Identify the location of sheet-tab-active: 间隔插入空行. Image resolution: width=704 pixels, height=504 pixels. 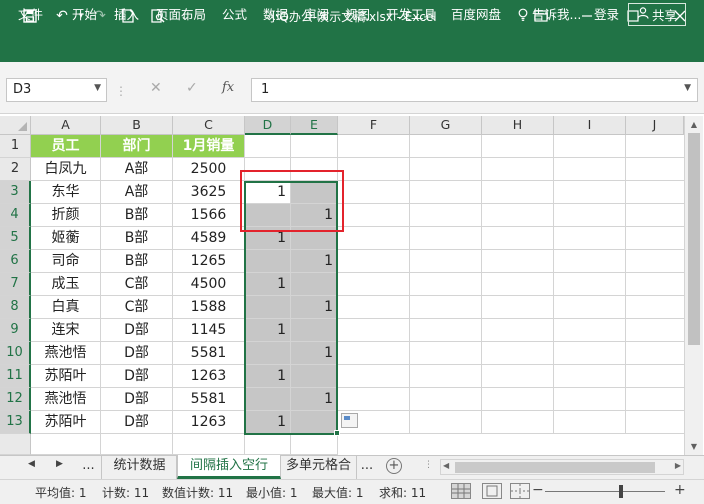
(229, 467).